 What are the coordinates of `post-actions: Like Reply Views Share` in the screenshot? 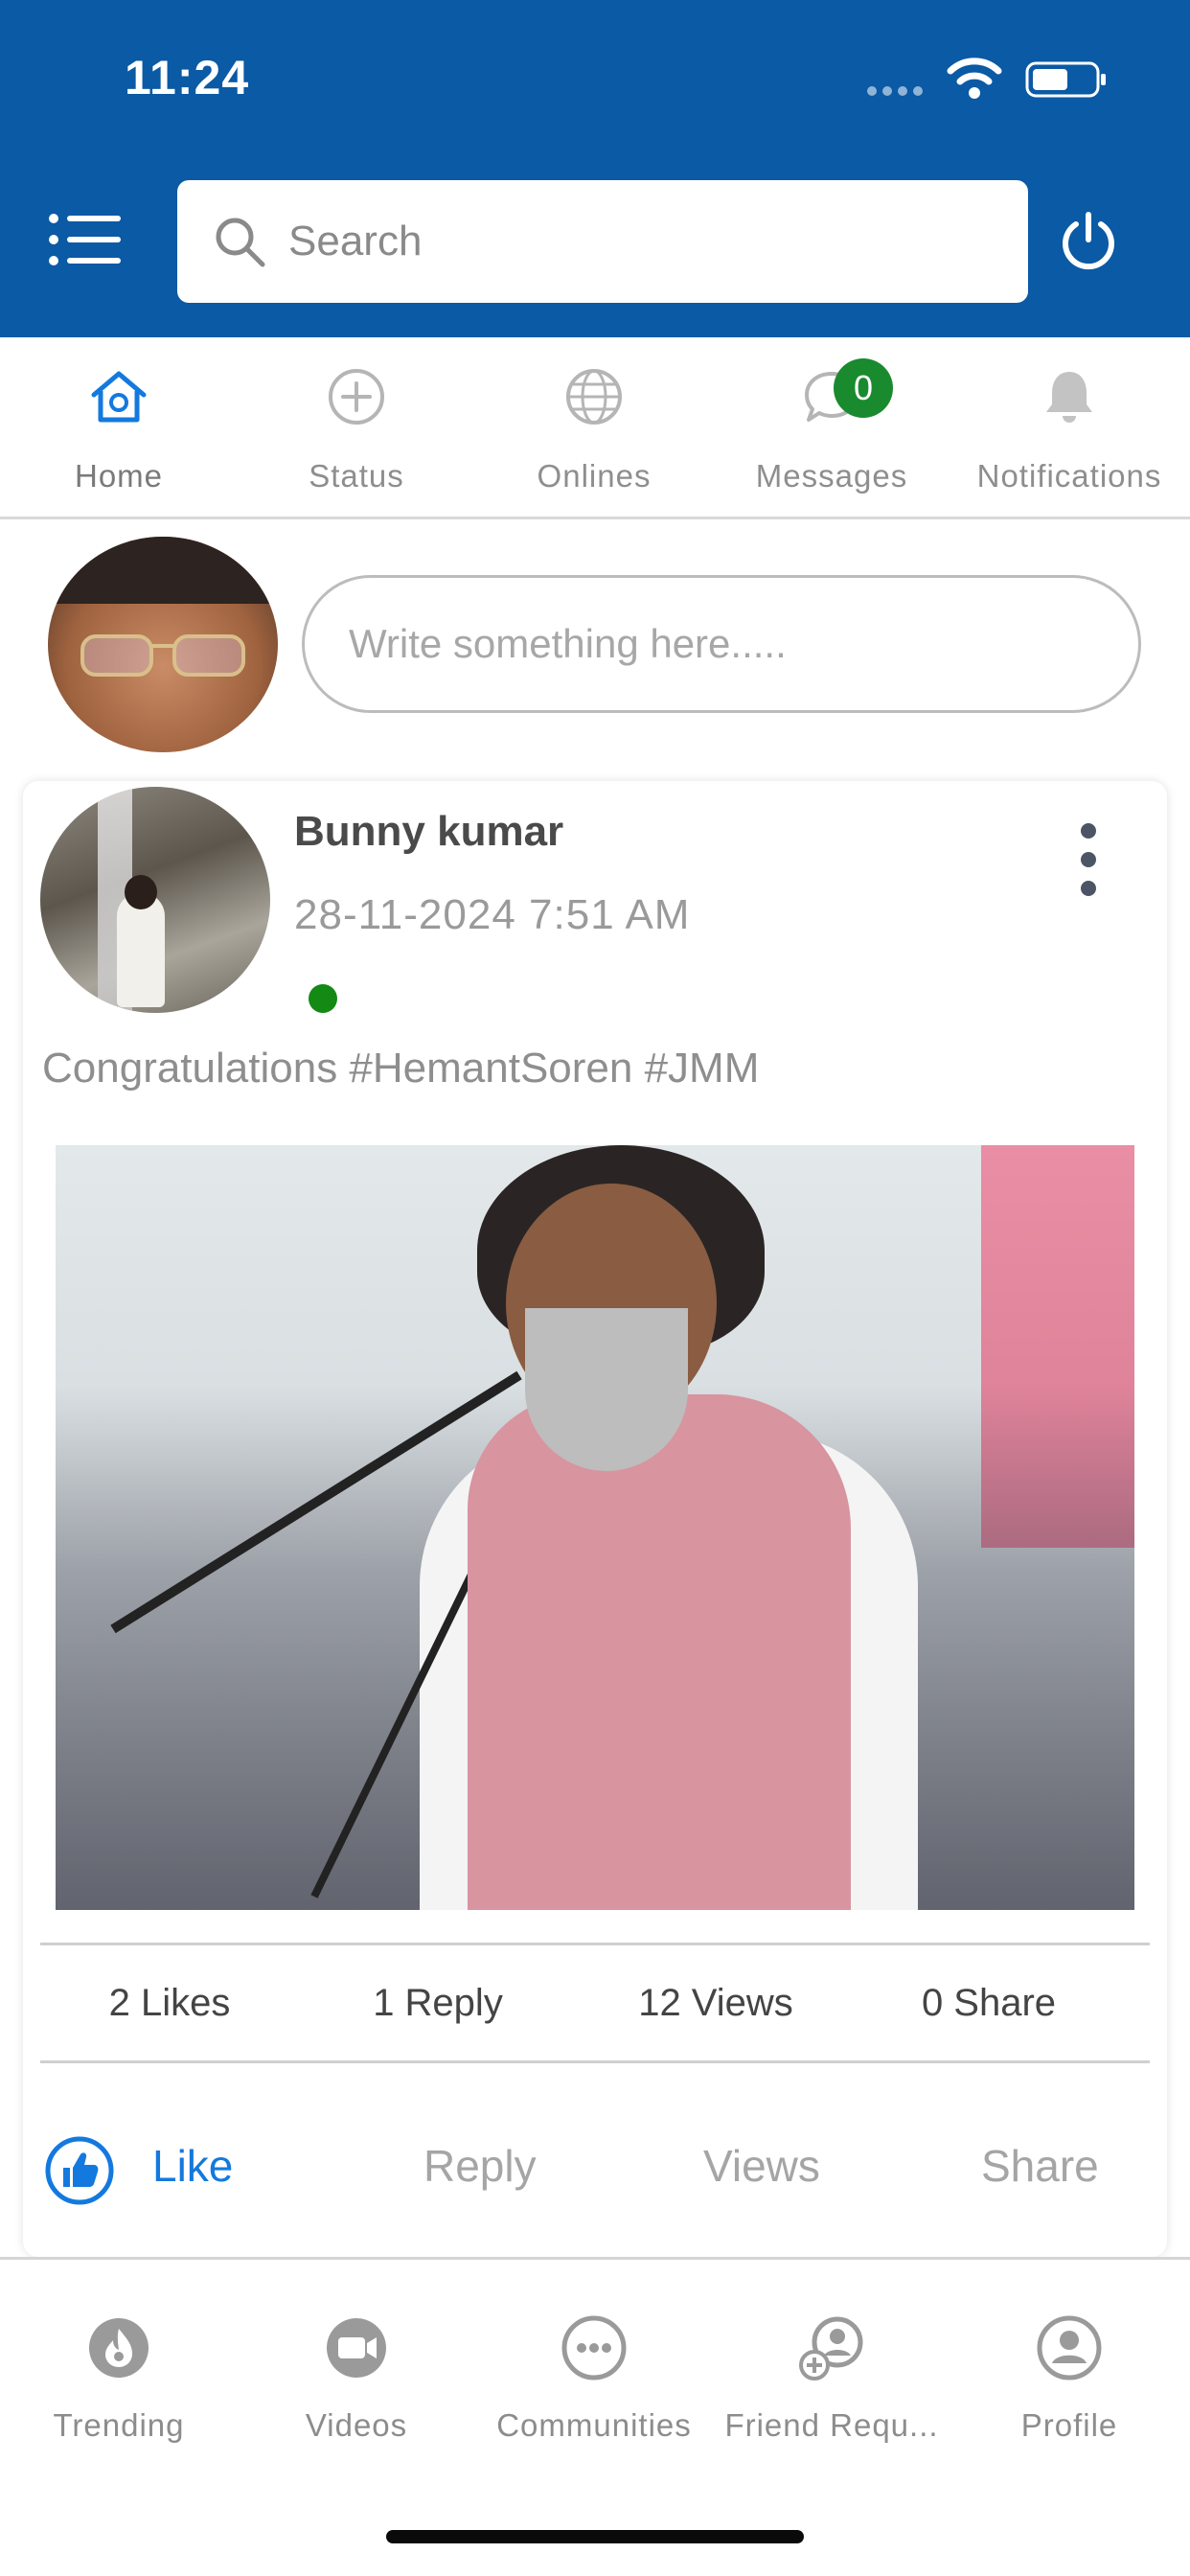 It's located at (595, 2166).